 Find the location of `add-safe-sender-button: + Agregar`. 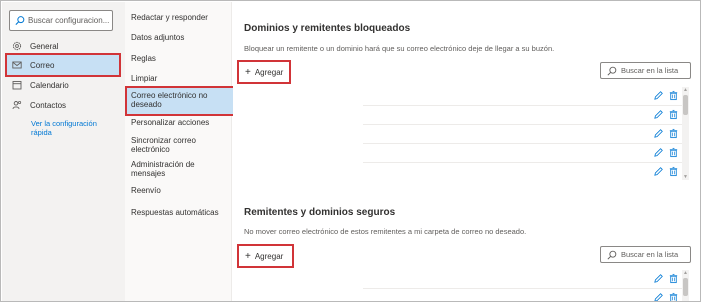

add-safe-sender-button: + Agregar is located at coordinates (265, 256).